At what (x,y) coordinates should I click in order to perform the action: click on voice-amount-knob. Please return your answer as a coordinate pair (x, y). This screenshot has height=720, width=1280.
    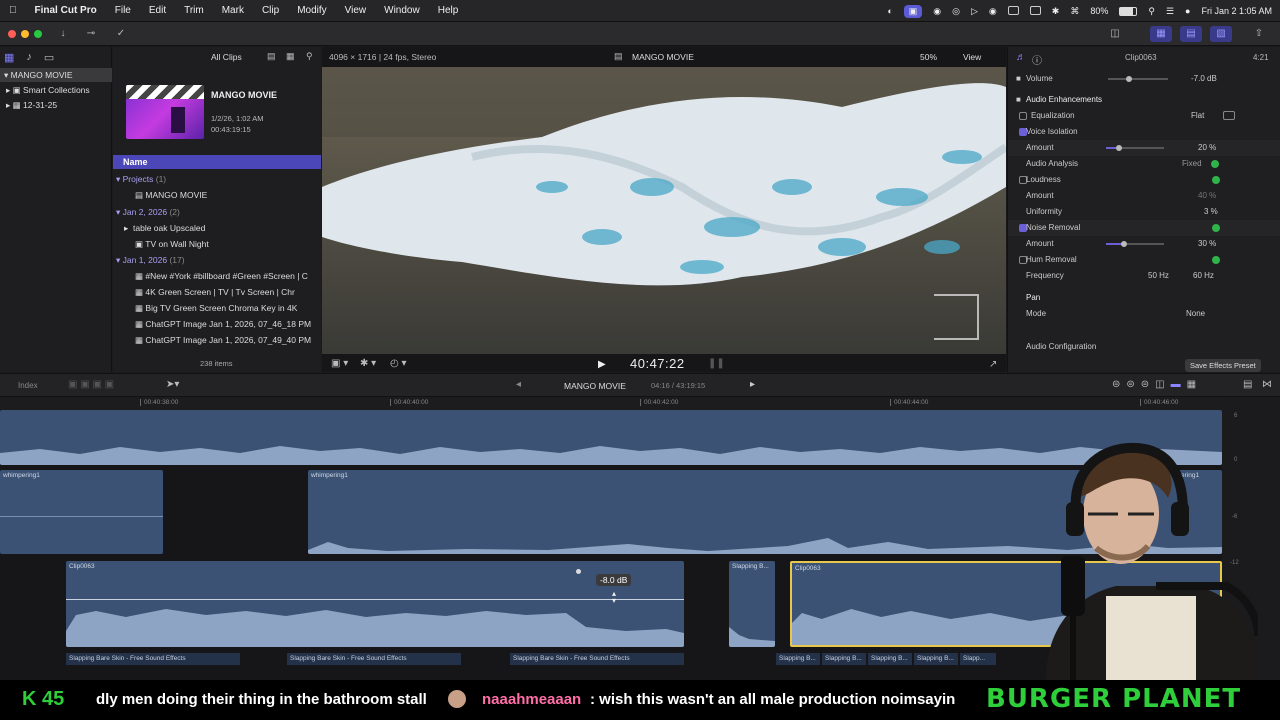
    Looking at the image, I should click on (1119, 148).